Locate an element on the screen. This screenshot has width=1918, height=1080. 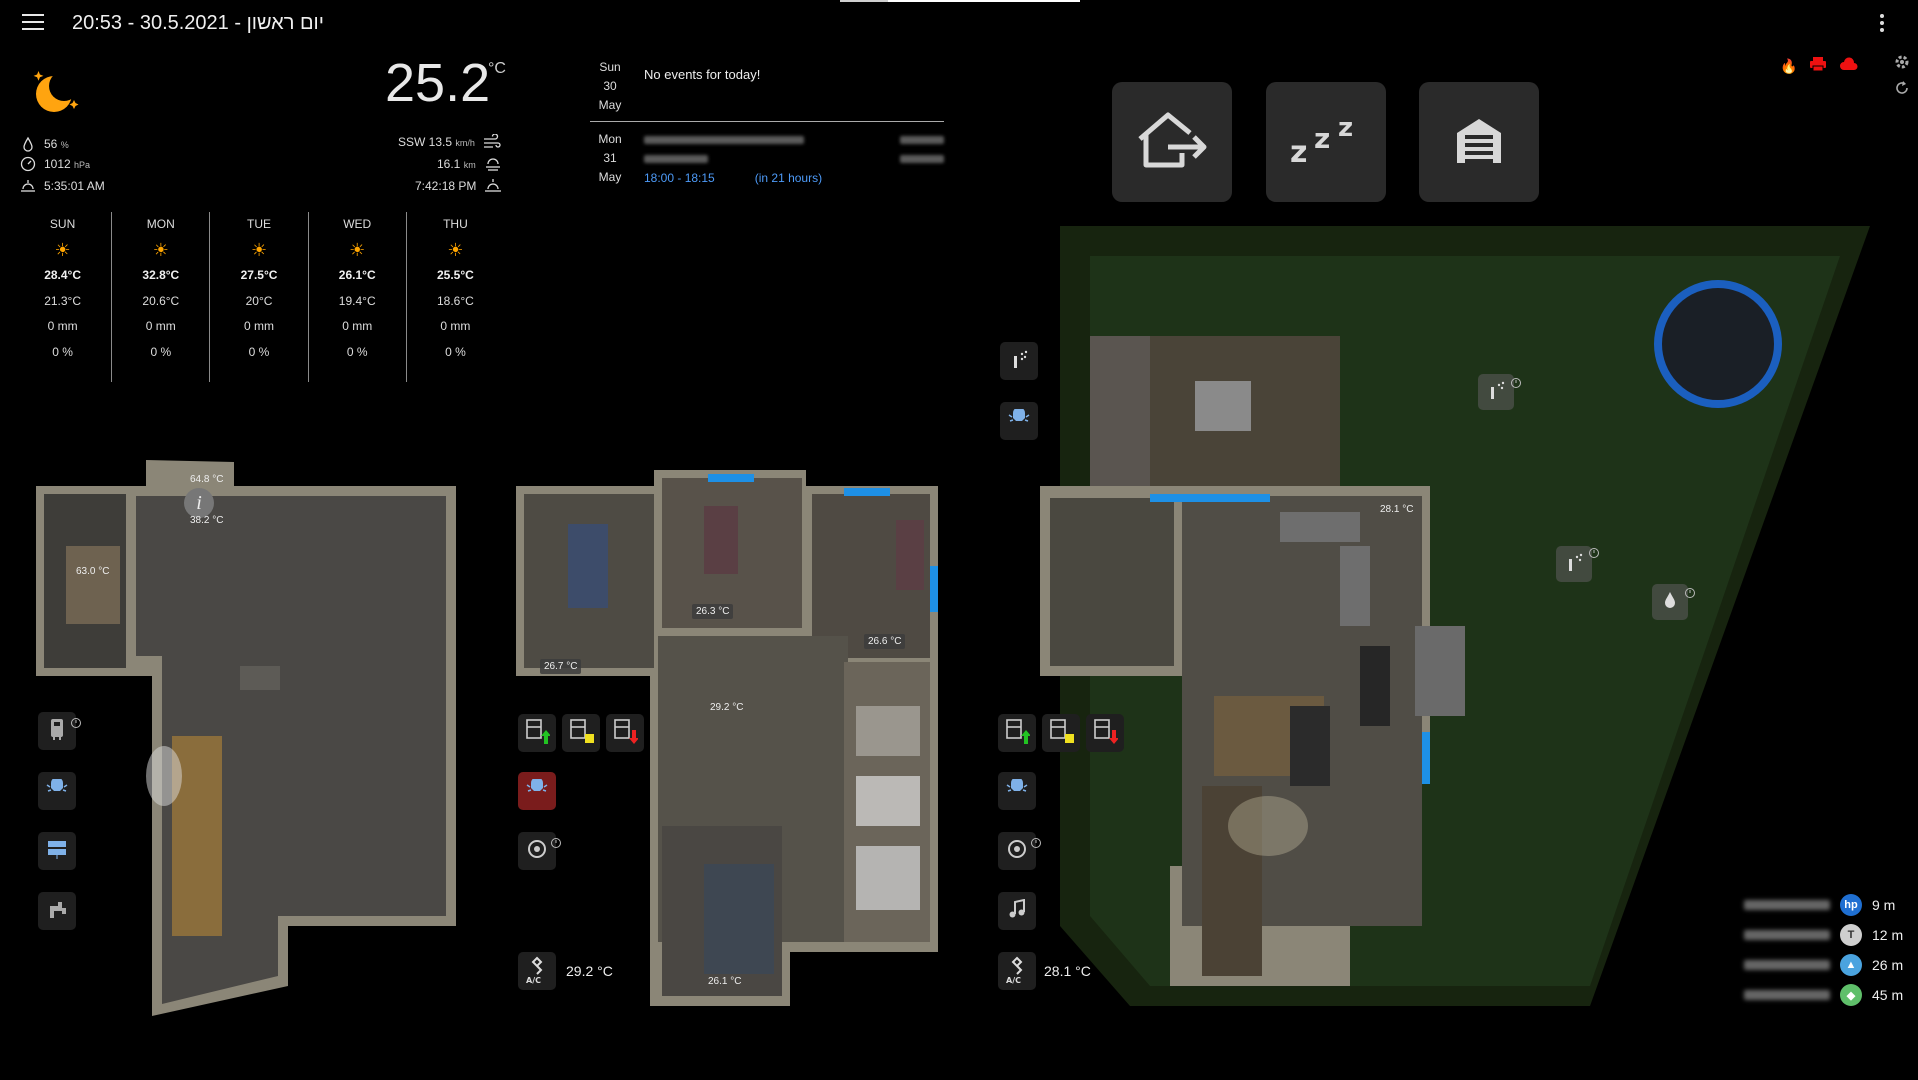
server-button is located at coordinates (57, 851).